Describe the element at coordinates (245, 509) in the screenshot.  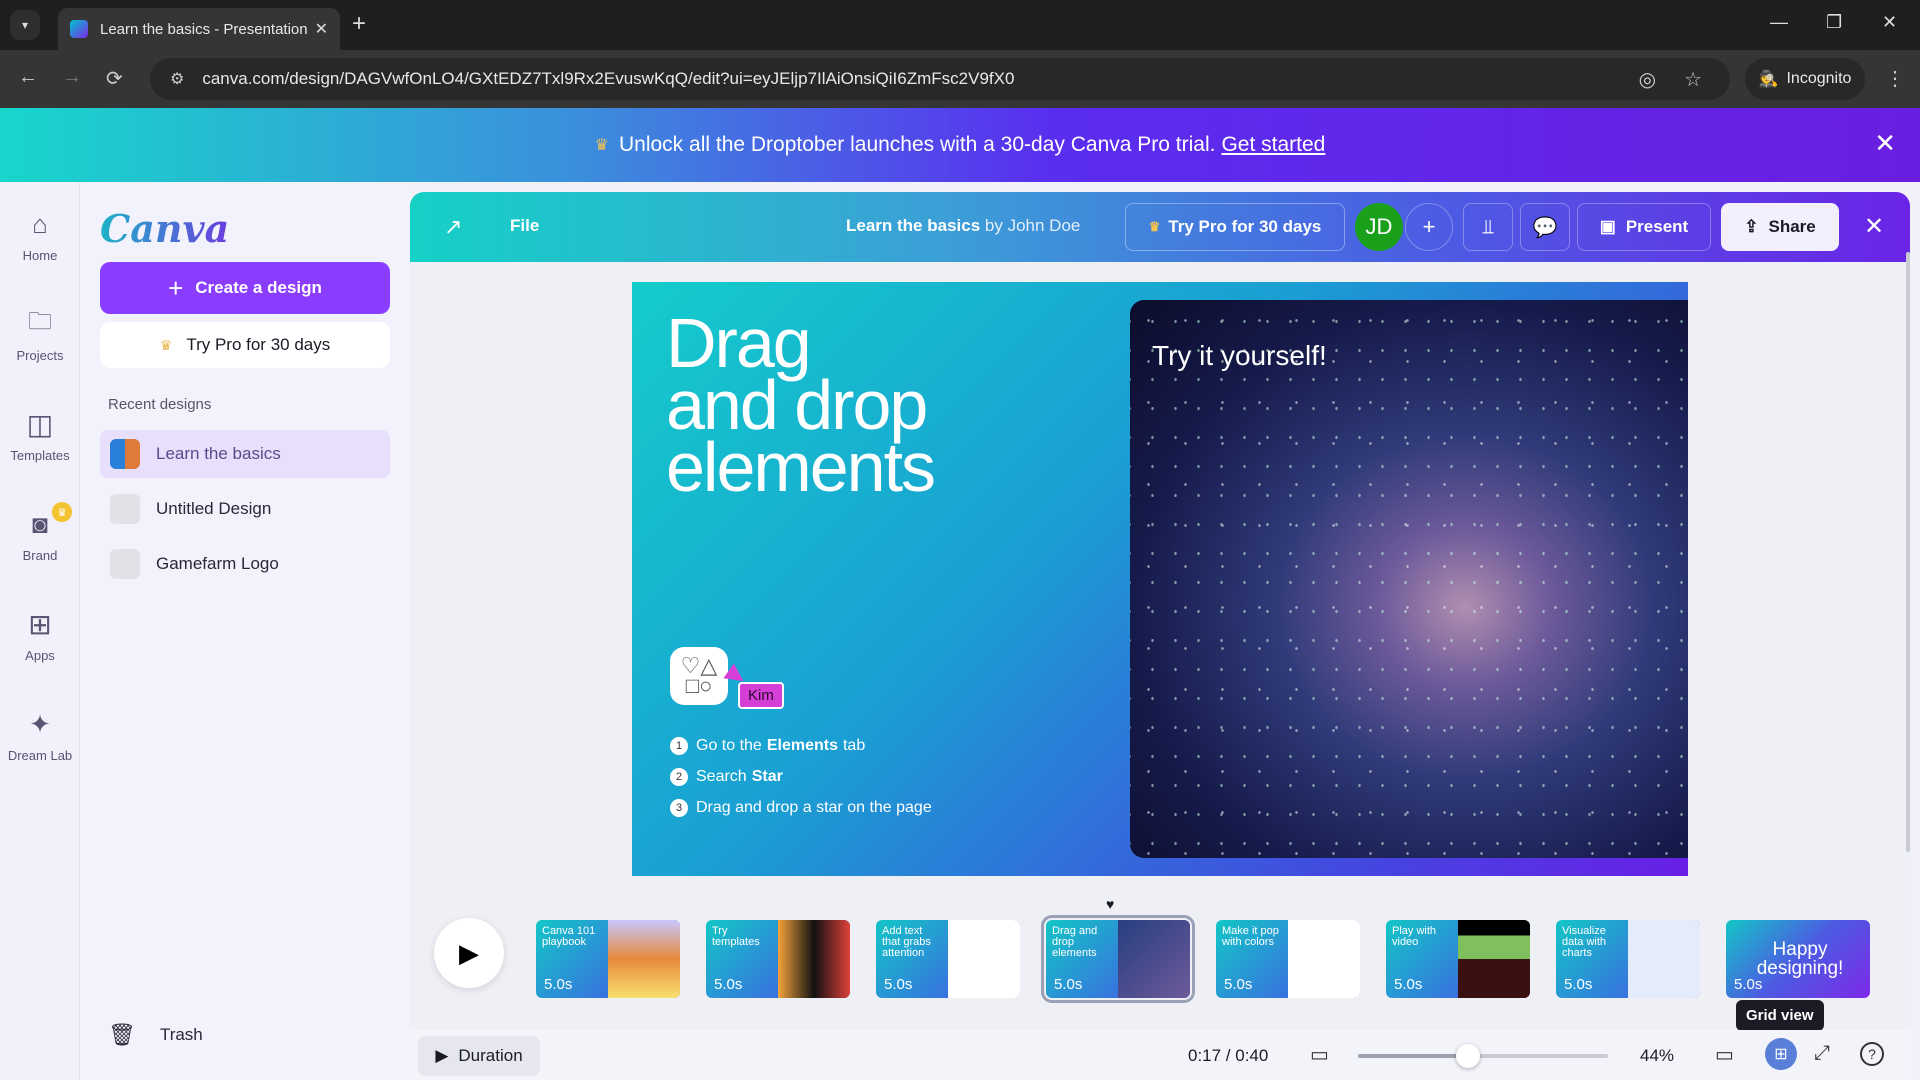
I see `recent-design-item: Untitled Design` at that location.